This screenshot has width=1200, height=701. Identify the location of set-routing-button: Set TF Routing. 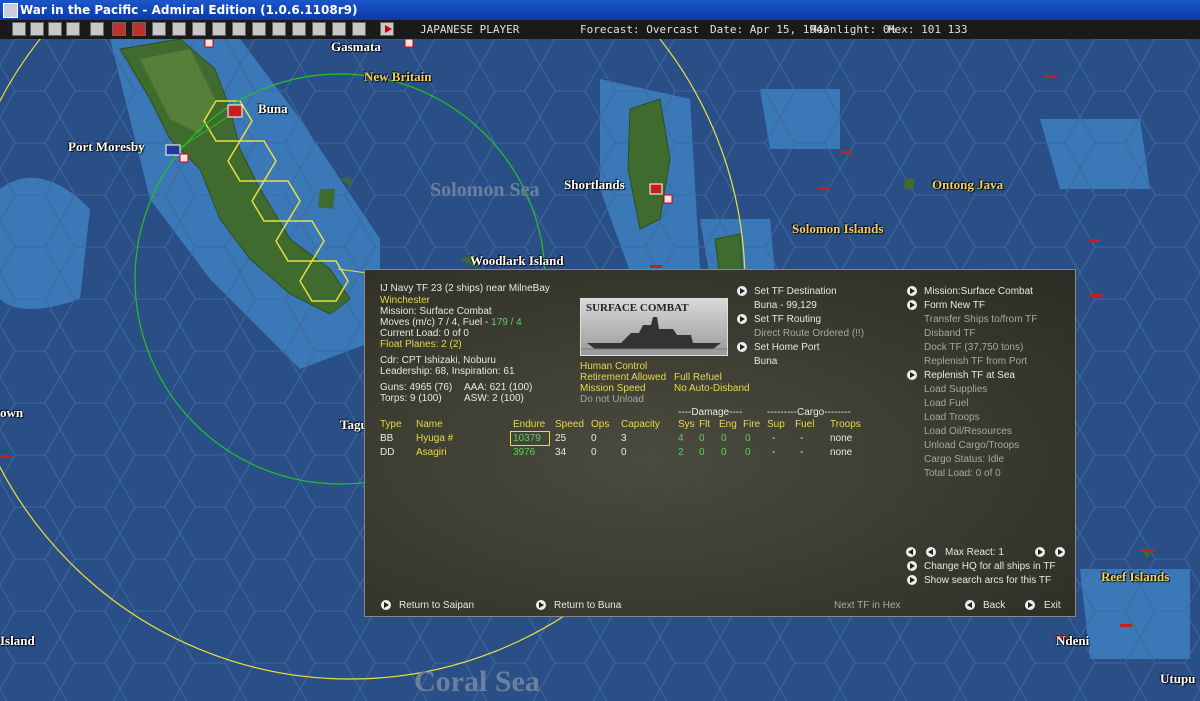
(787, 320).